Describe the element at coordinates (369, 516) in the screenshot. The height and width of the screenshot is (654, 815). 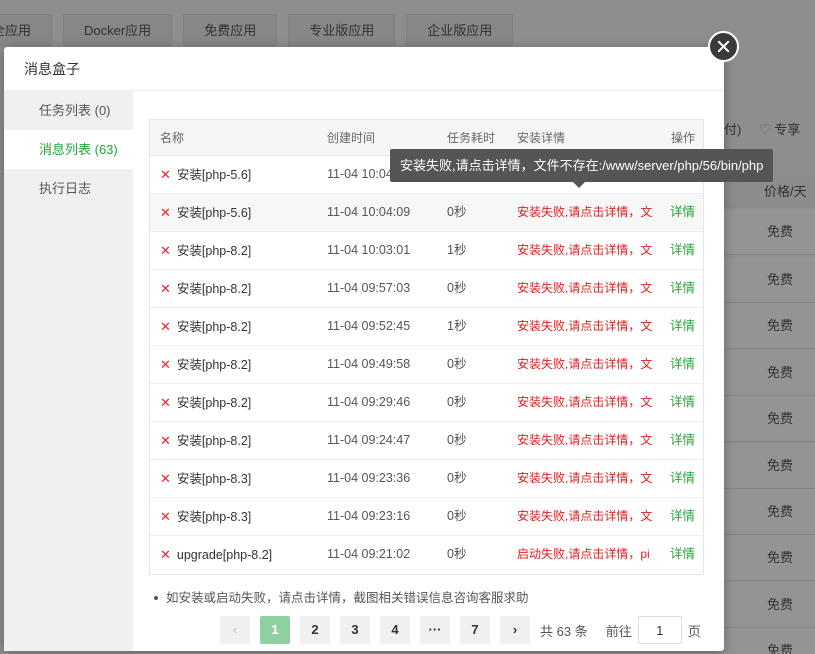
I see `row-time: 11-04 09:23:16` at that location.